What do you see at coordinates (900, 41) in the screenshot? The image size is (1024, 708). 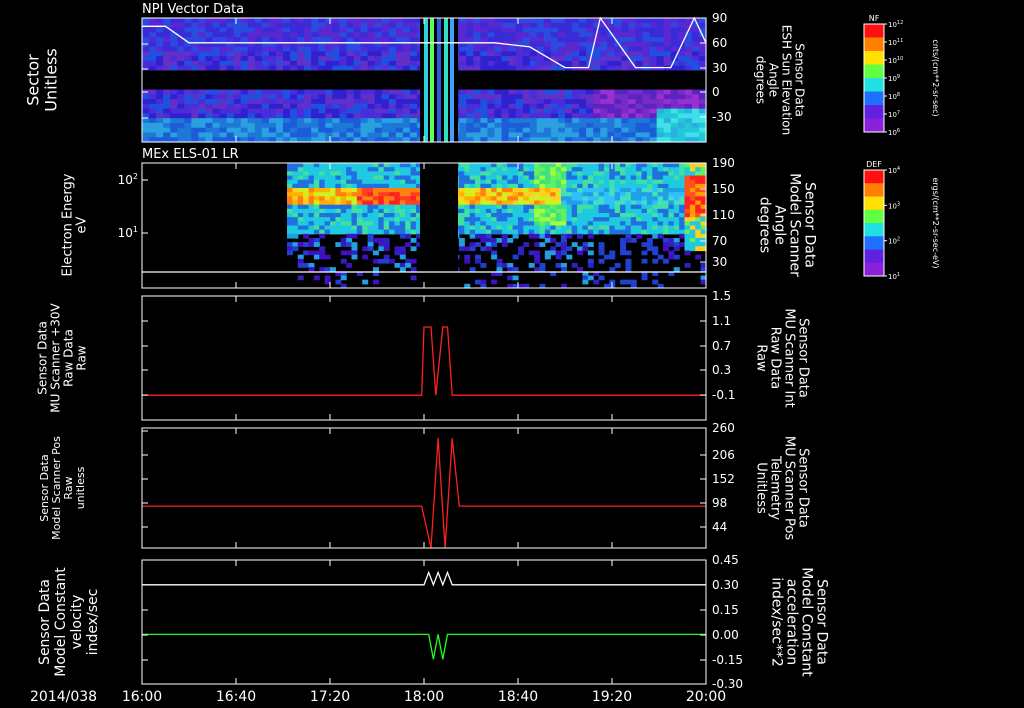 I see `superscript: 11` at bounding box center [900, 41].